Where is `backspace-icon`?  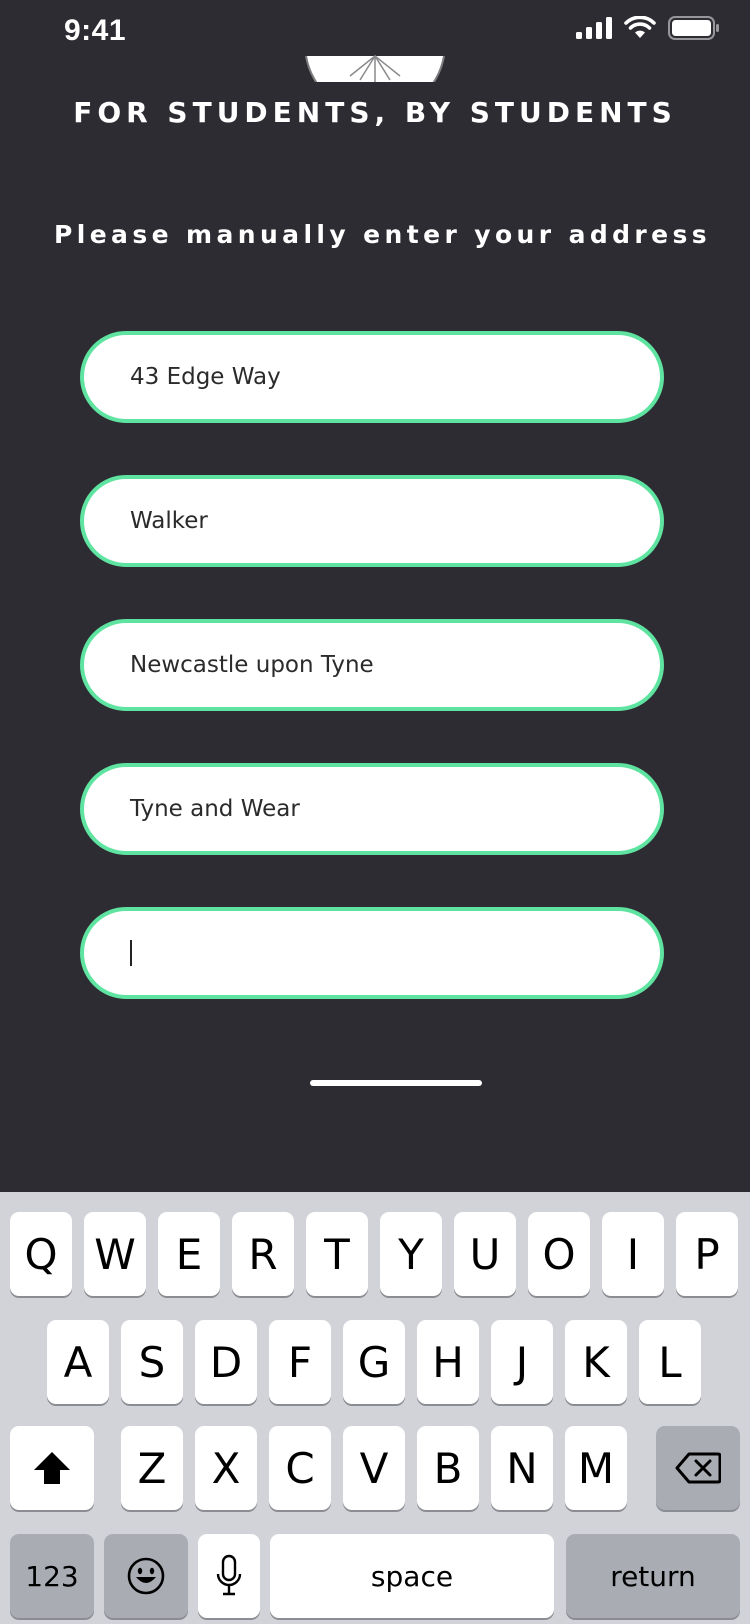 backspace-icon is located at coordinates (698, 1468).